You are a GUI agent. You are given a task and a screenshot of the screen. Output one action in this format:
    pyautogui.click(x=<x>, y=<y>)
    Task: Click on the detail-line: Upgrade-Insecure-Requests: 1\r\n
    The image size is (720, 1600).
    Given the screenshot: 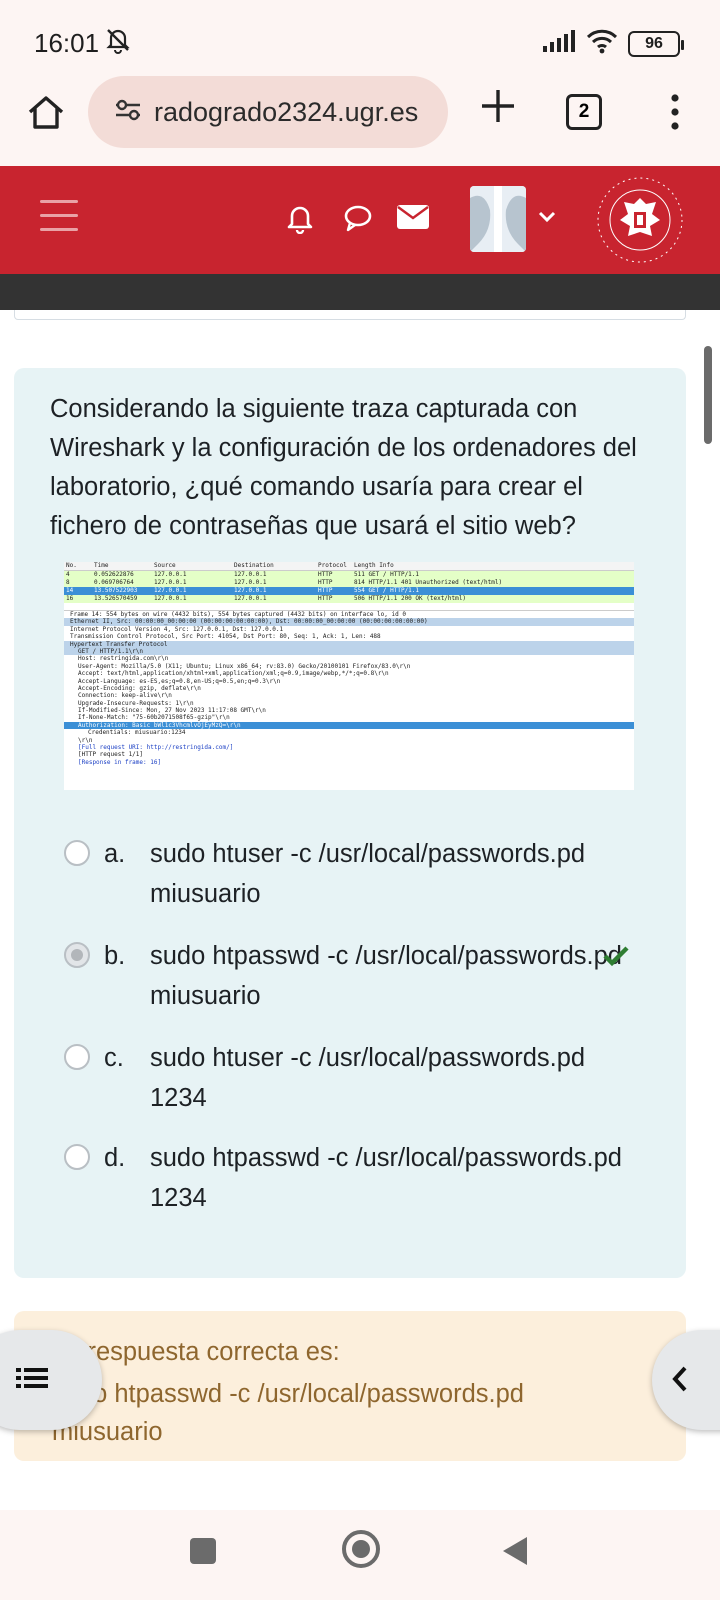 What is the action you would take?
    pyautogui.click(x=136, y=703)
    